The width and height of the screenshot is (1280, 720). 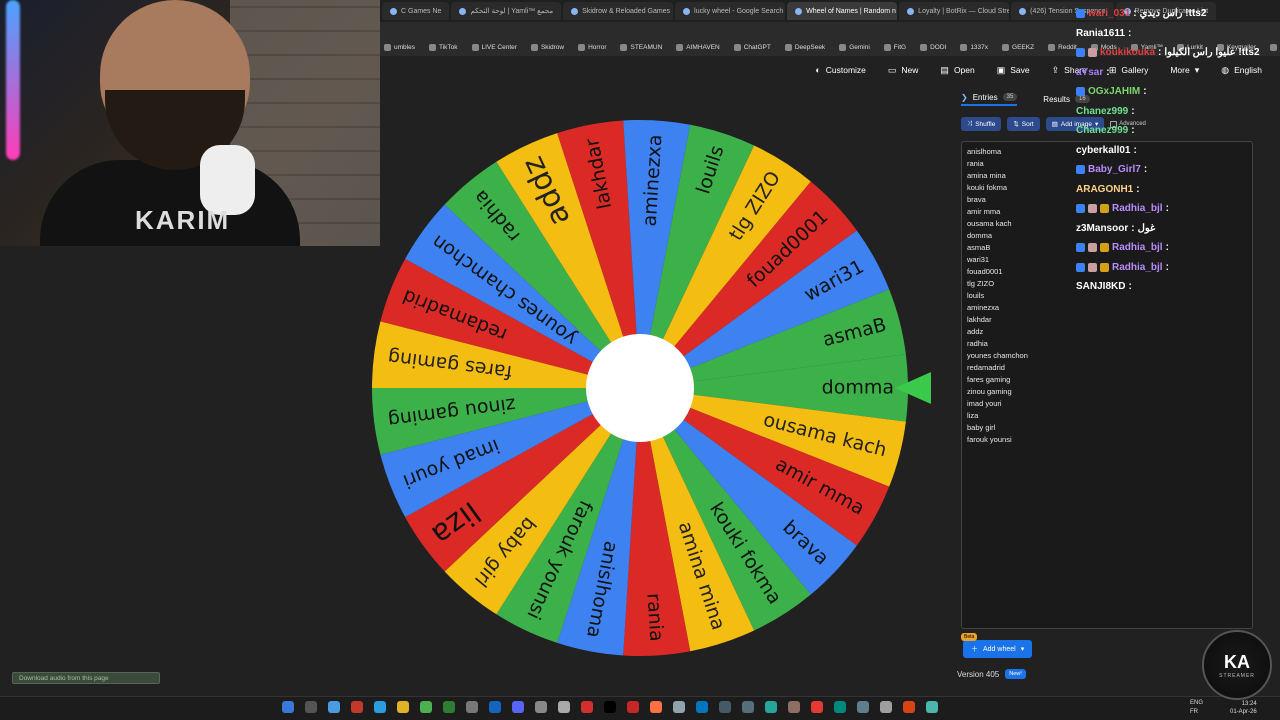 I want to click on customize-button: ◐ Customize, so click(x=840, y=70).